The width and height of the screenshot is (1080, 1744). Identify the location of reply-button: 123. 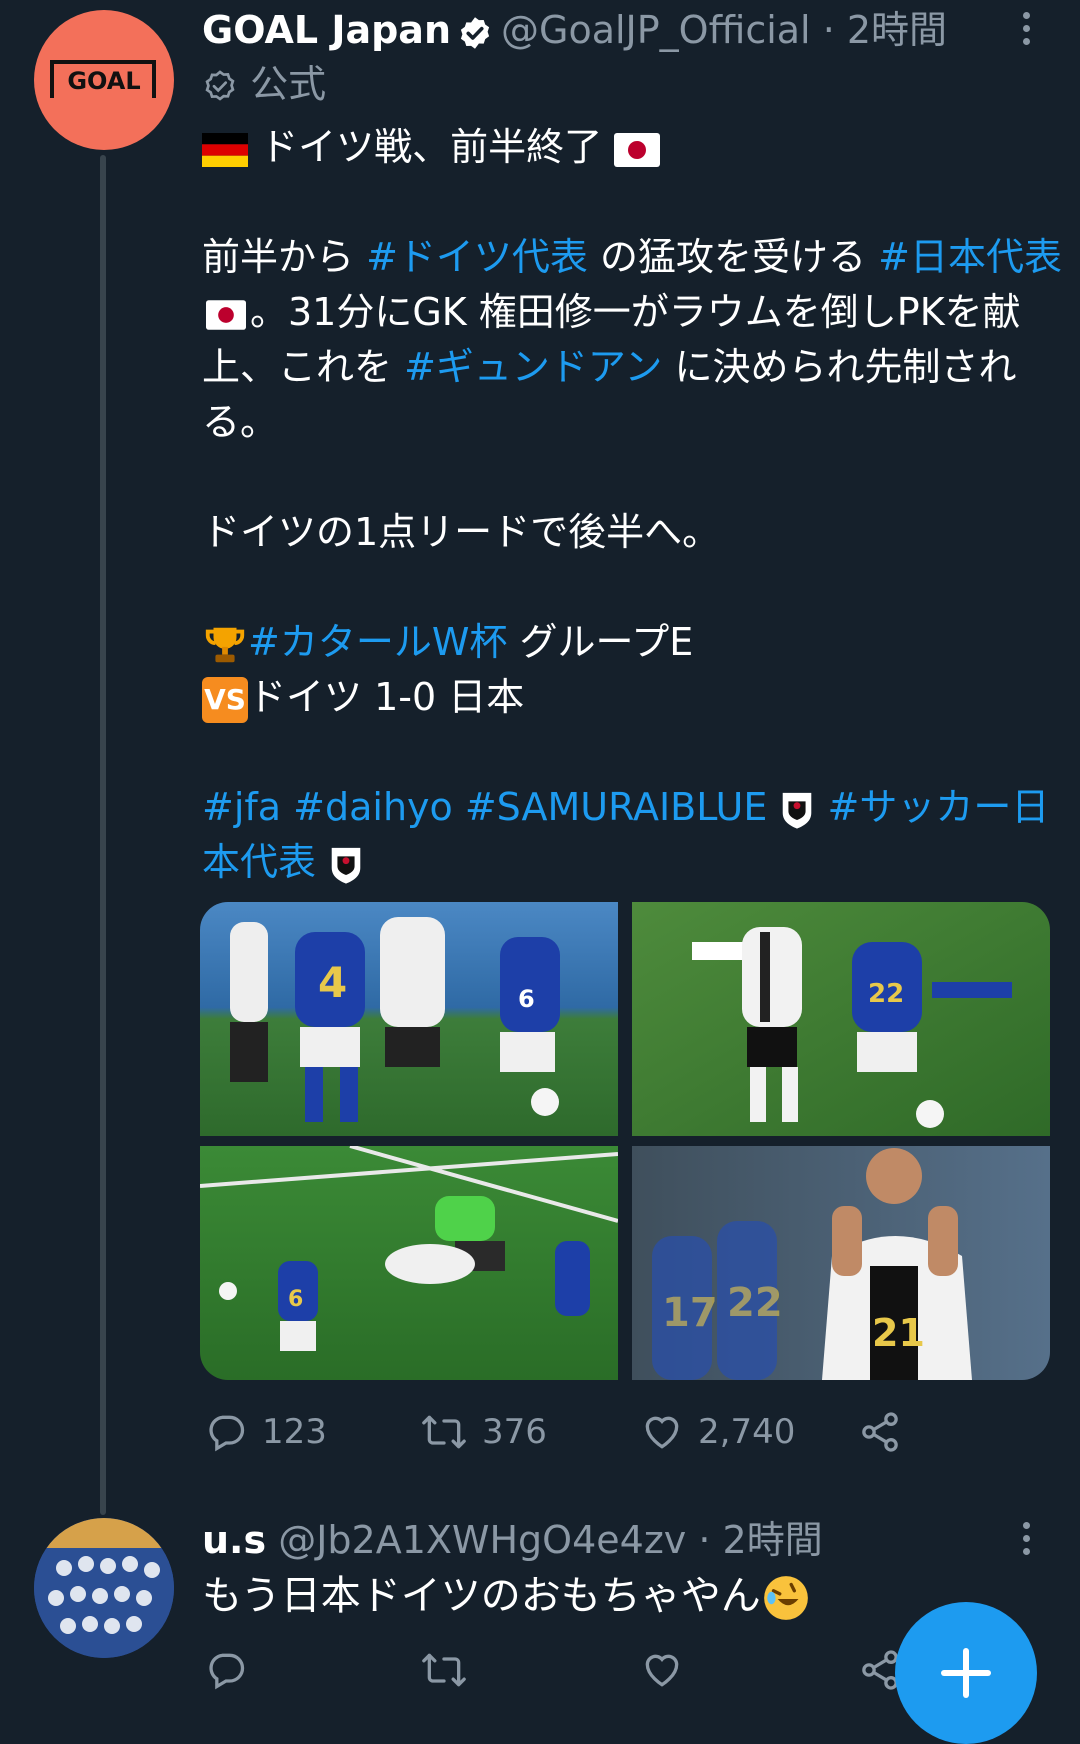
(265, 1432).